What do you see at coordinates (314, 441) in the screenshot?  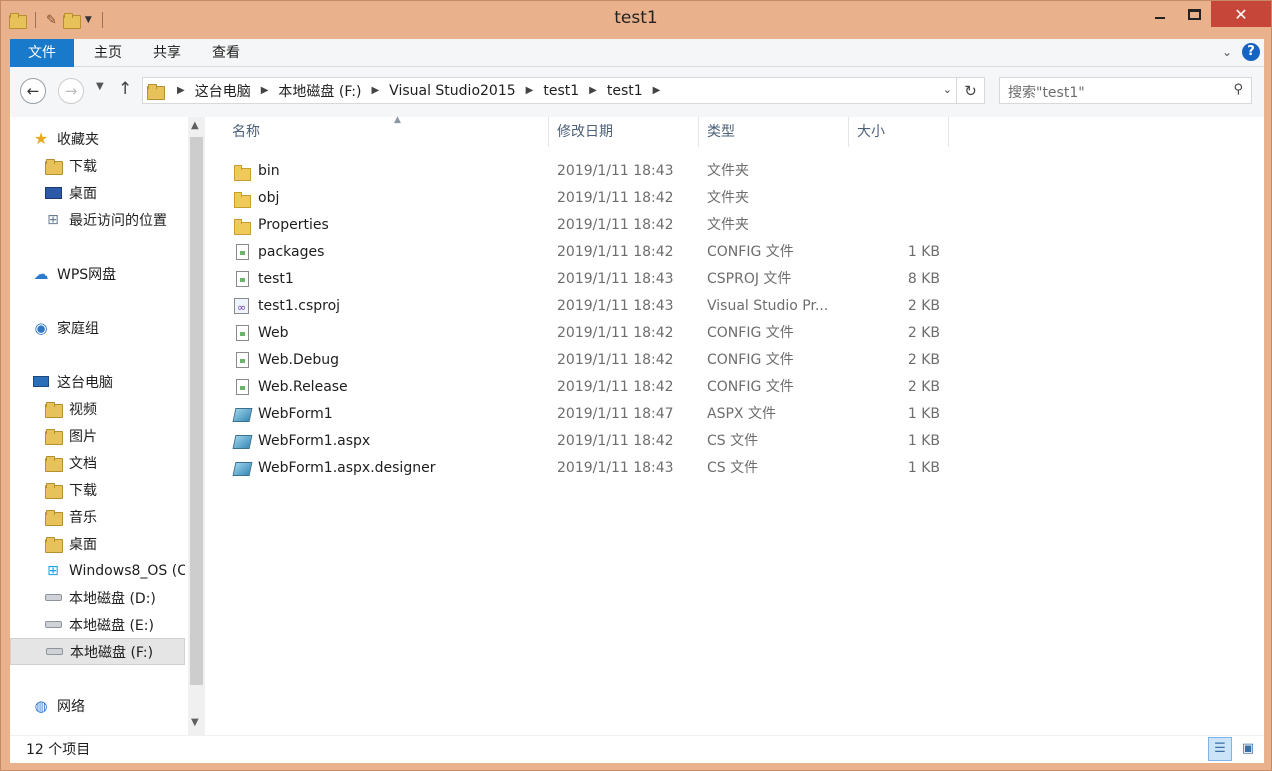 I see `file-name: WebForm1.aspx` at bounding box center [314, 441].